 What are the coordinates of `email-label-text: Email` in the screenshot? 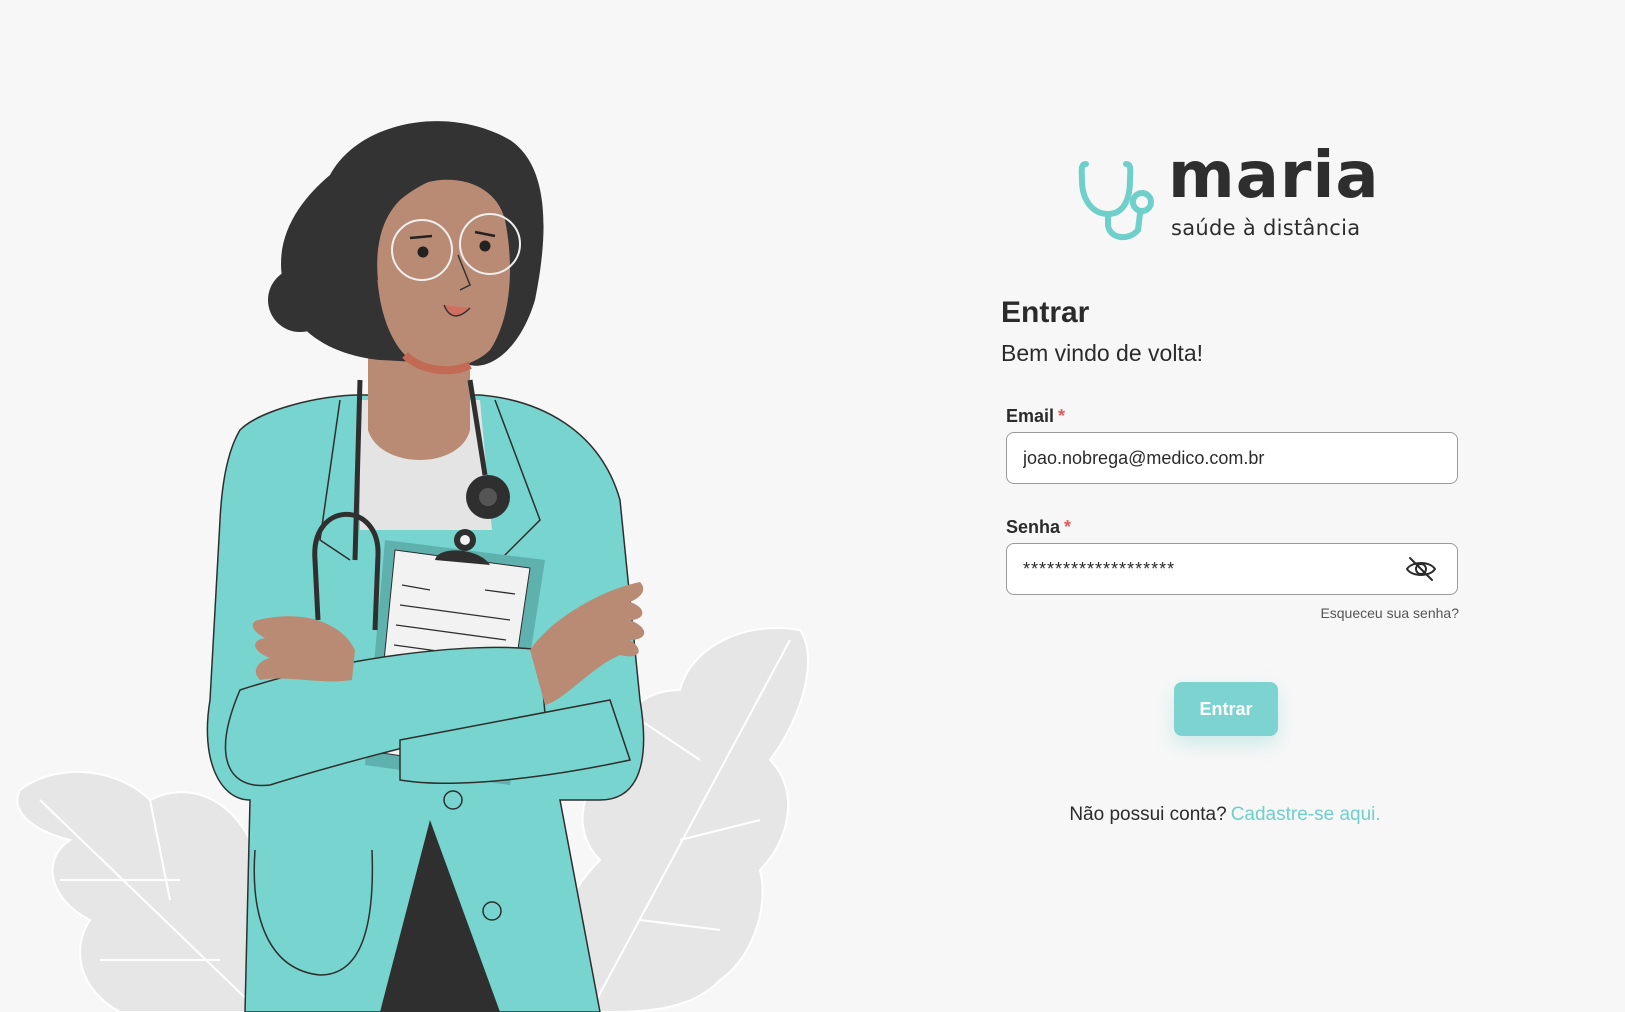 It's located at (1030, 416).